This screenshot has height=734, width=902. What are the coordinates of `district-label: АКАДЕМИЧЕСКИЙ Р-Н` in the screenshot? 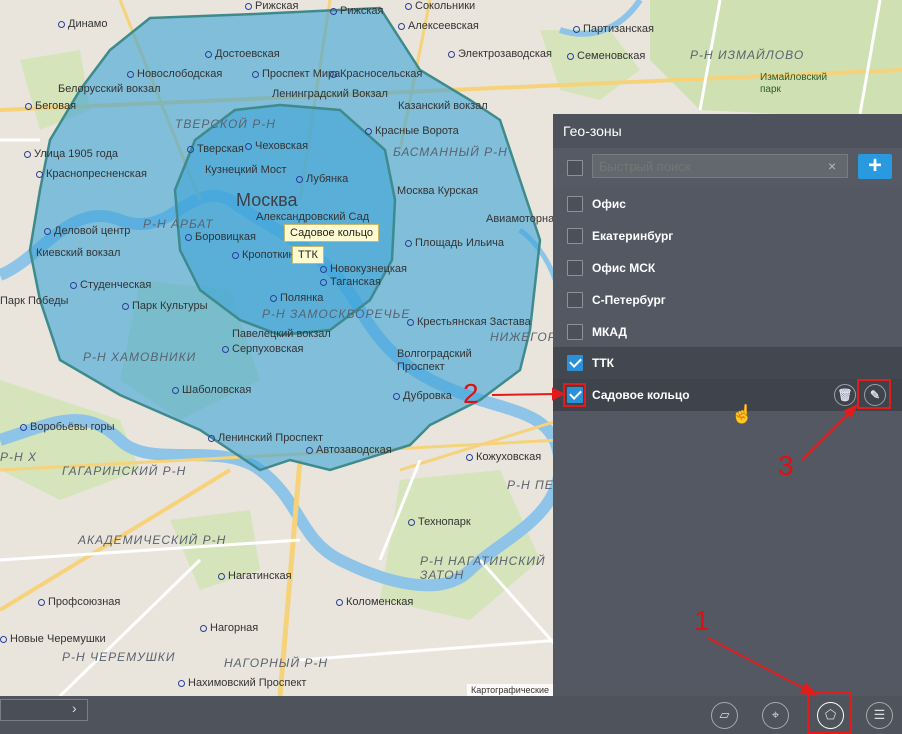 It's located at (152, 540).